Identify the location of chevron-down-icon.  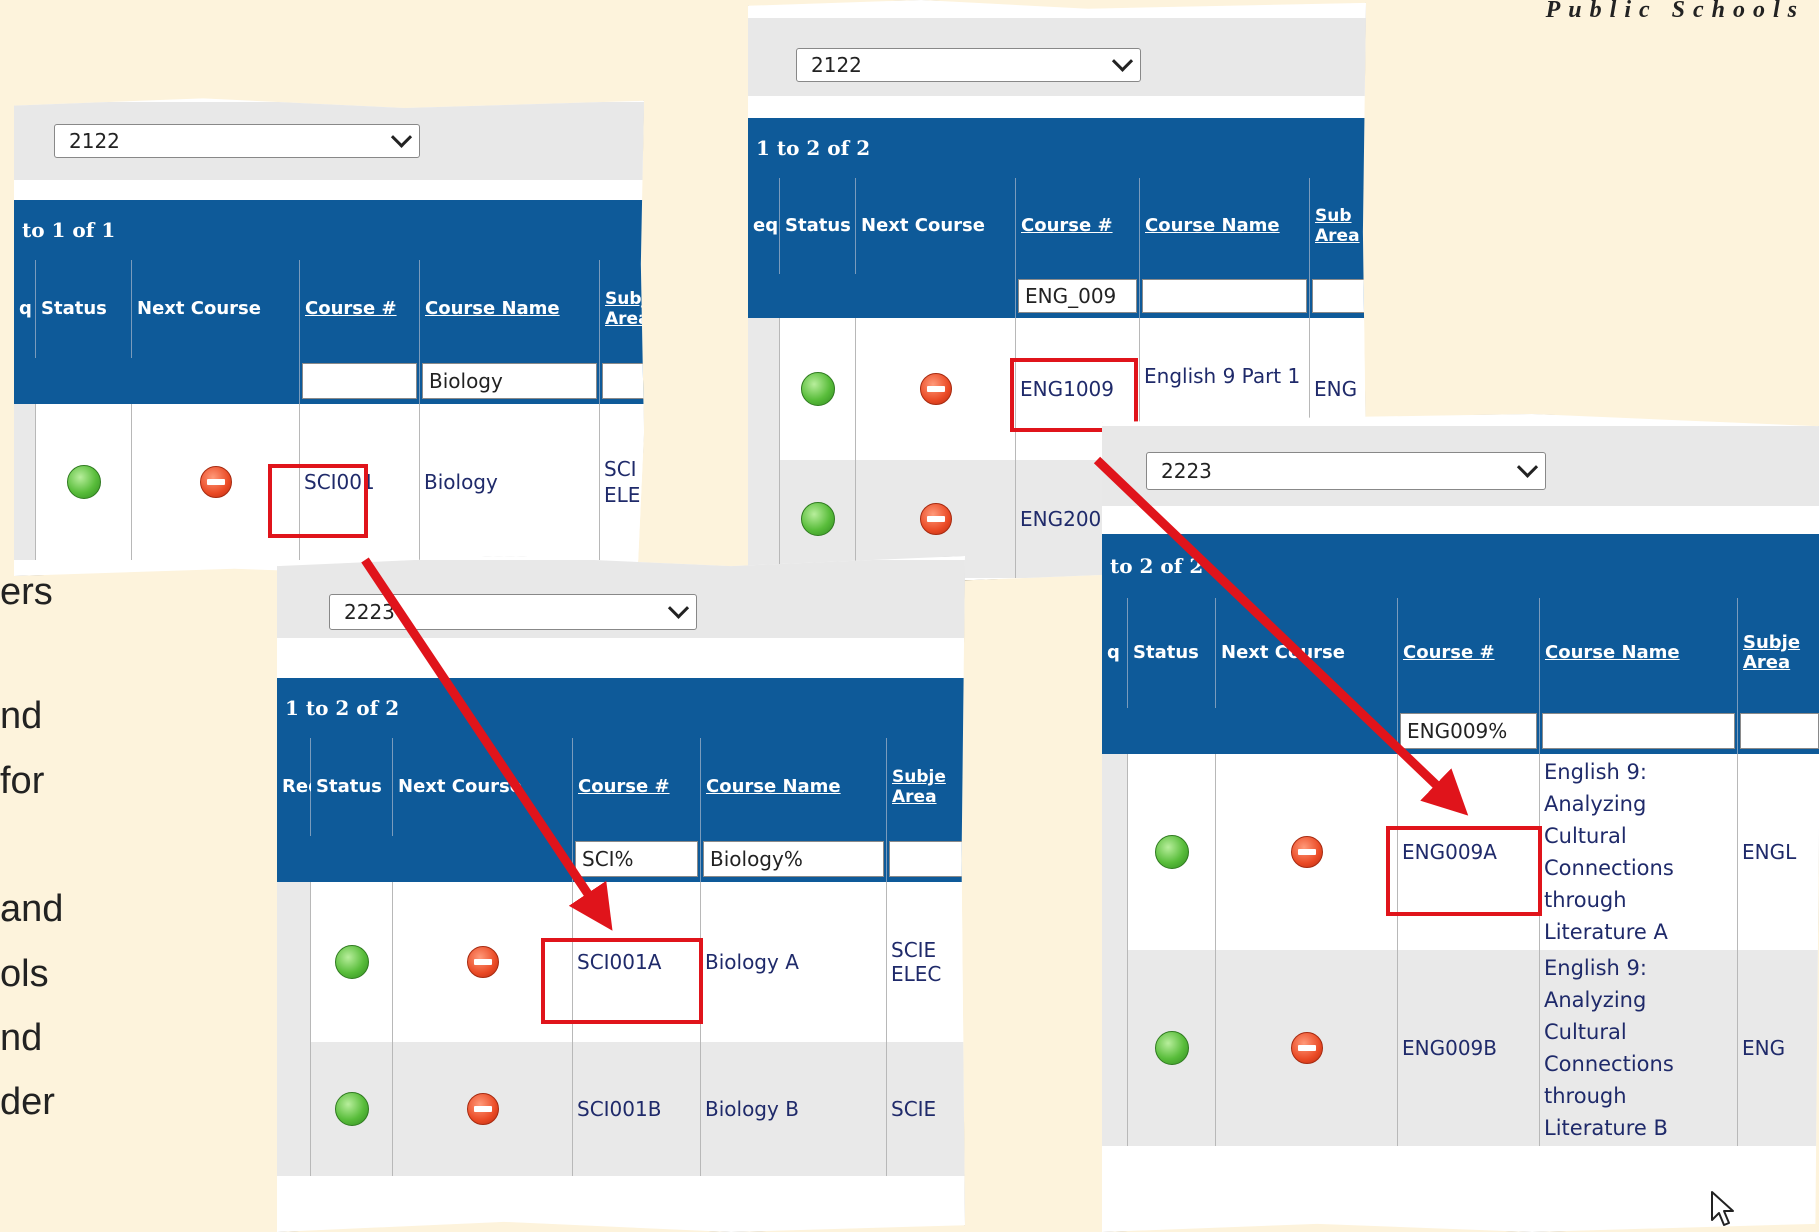
(1122, 61).